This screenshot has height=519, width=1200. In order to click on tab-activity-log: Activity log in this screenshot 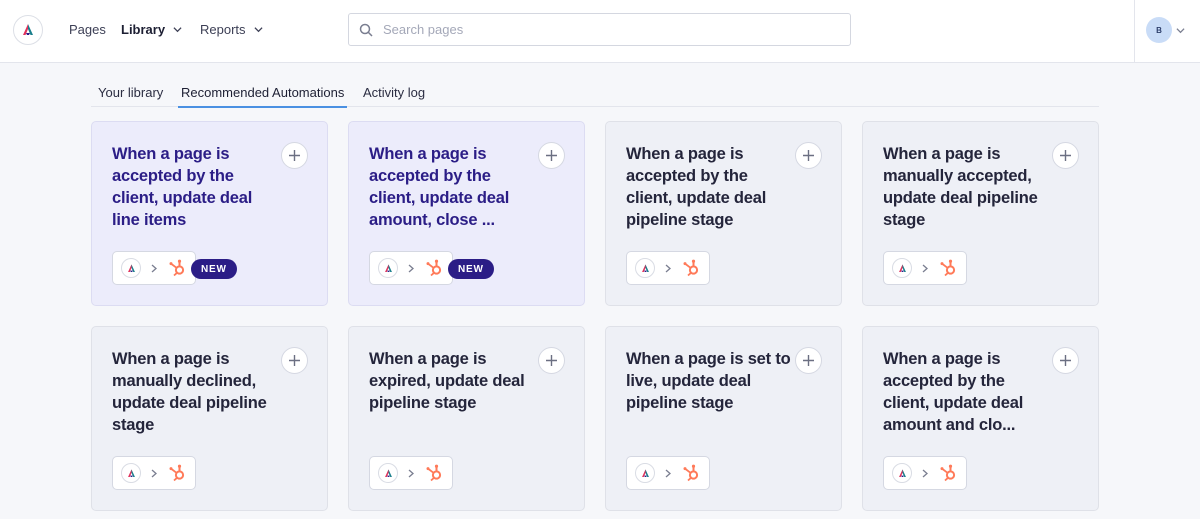, I will do `click(394, 95)`.